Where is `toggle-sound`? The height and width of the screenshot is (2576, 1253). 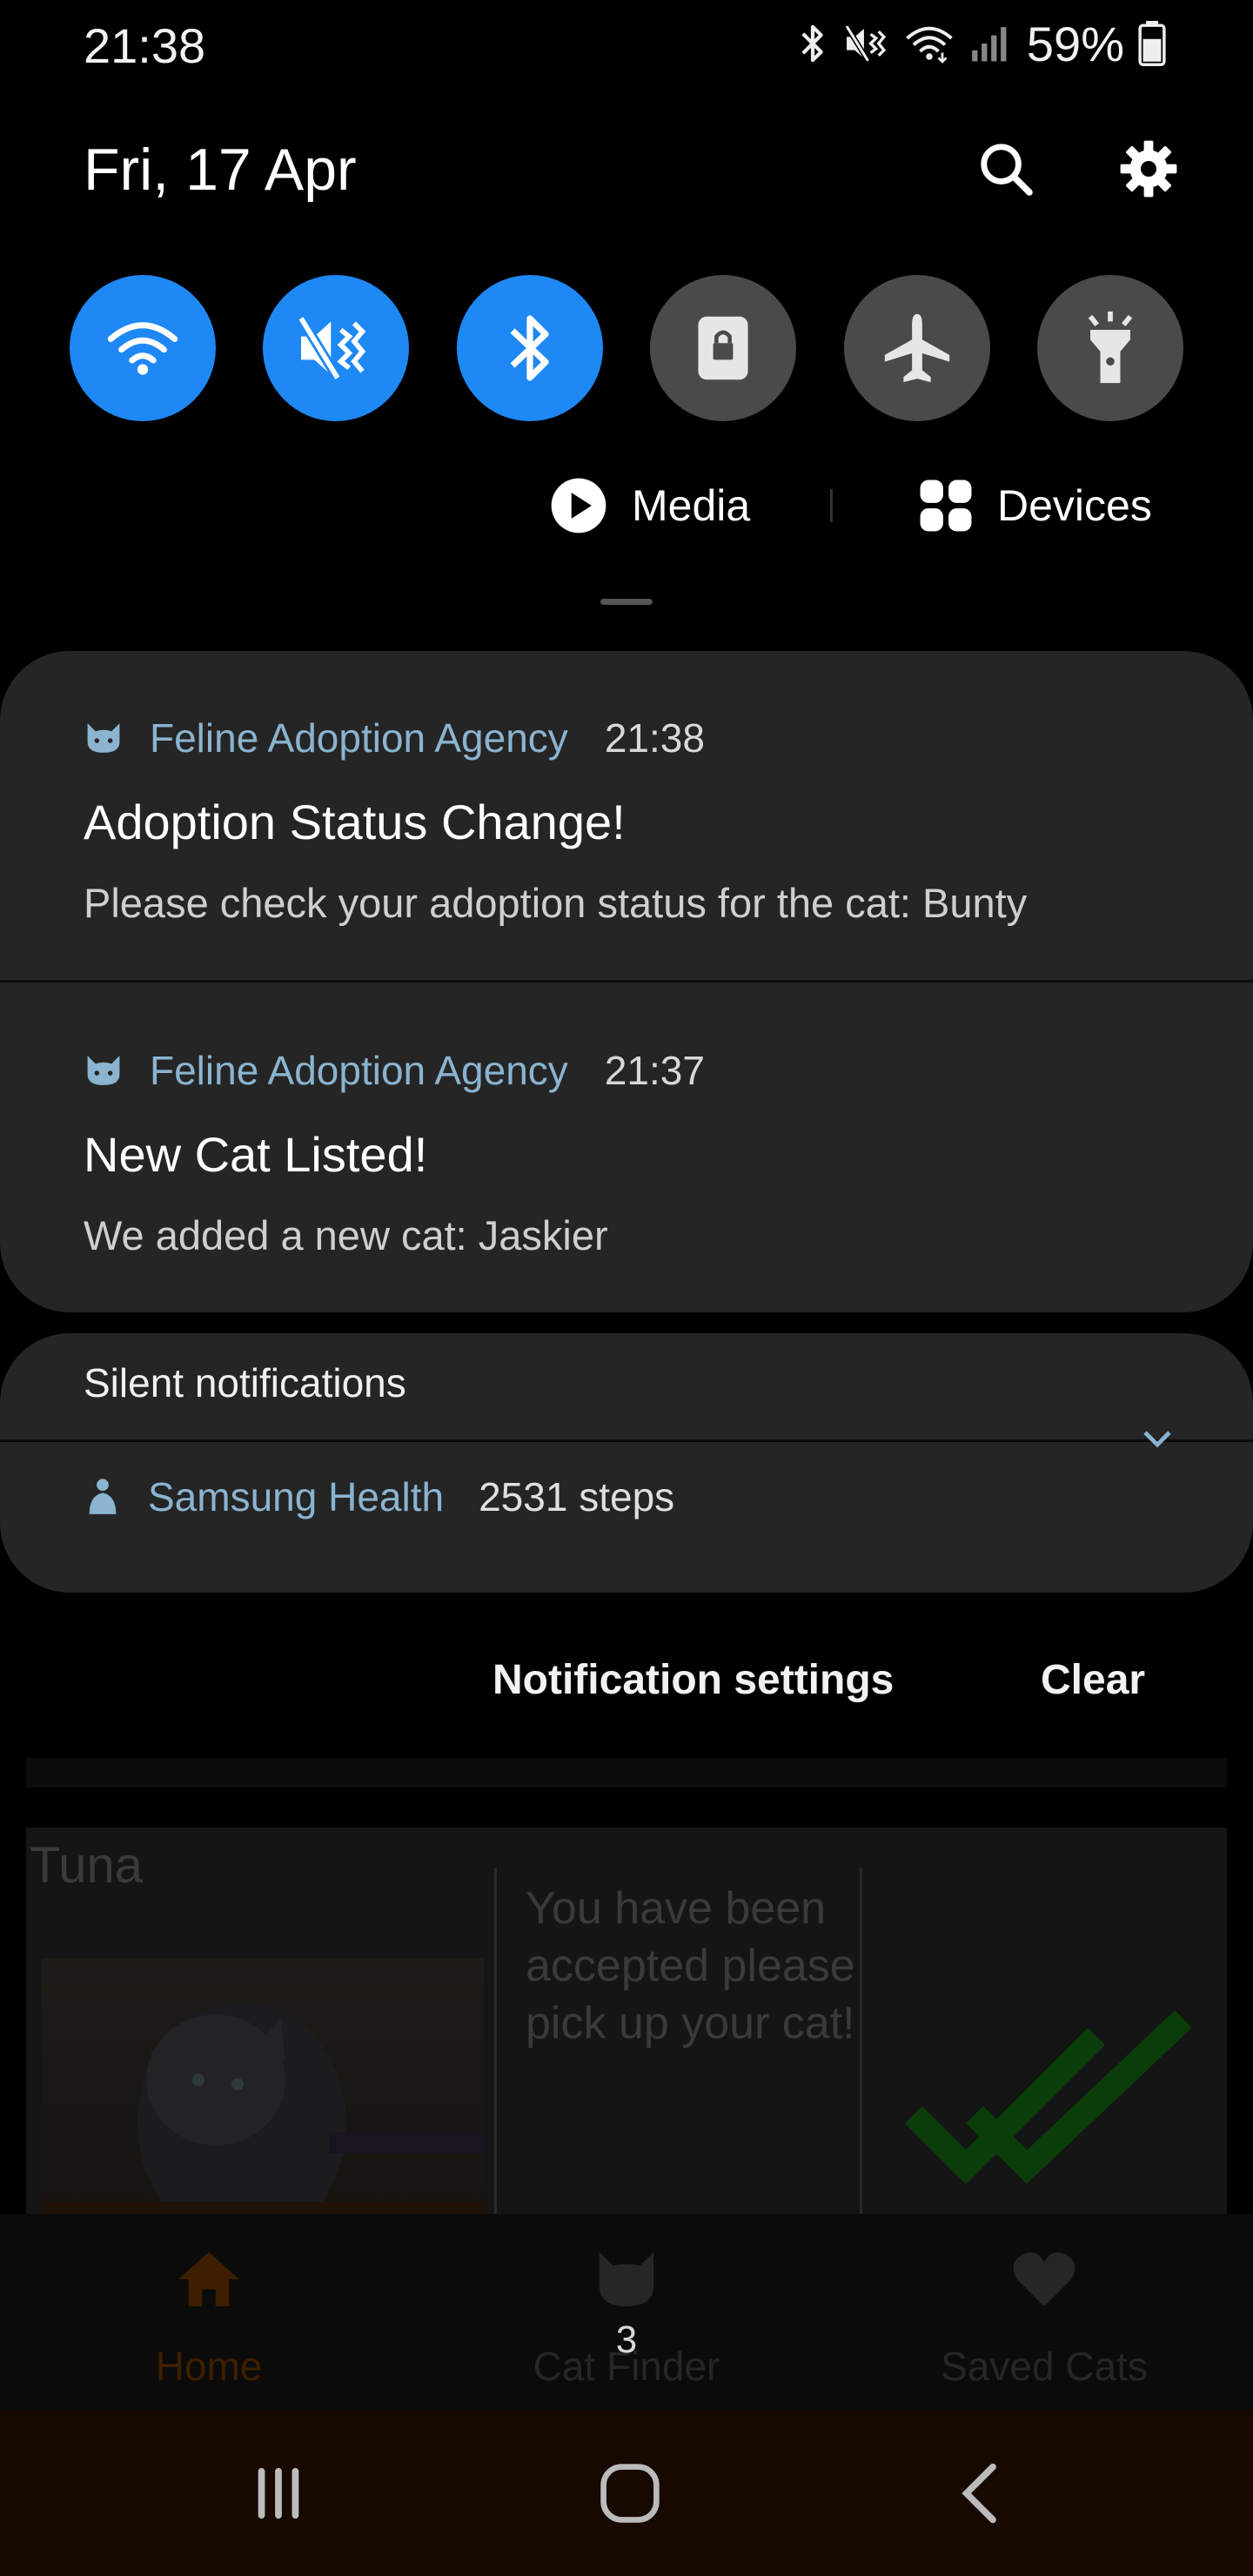
toggle-sound is located at coordinates (336, 348).